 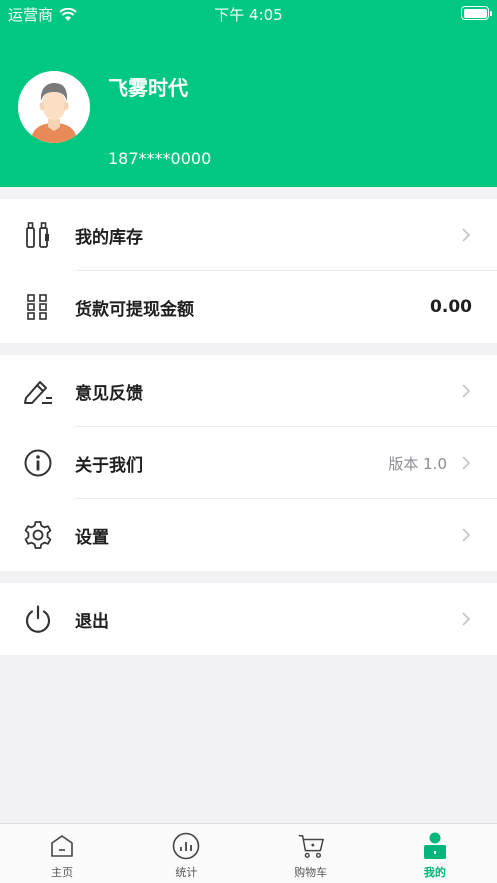 I want to click on menu-item-withdrawable: 货款可提现金额 0.00, so click(x=248, y=307).